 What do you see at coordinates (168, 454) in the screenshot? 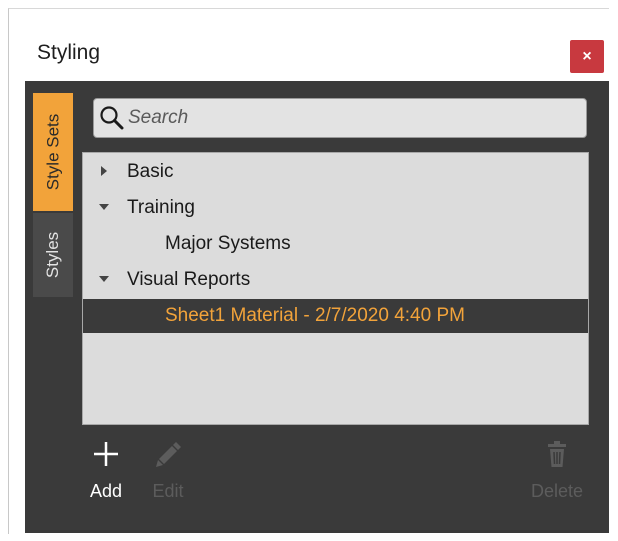
I see `pencil-icon` at bounding box center [168, 454].